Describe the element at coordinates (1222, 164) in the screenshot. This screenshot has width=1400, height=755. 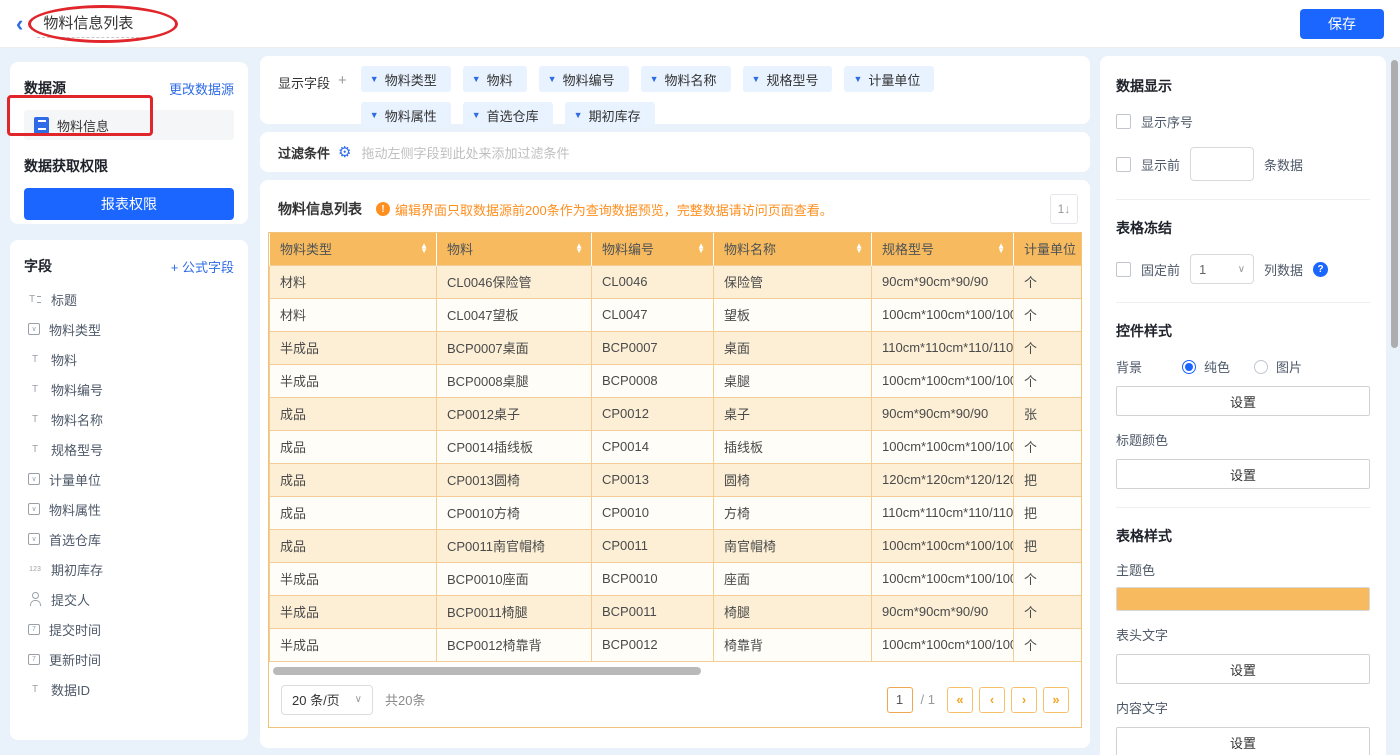
I see `row-limit-input` at that location.